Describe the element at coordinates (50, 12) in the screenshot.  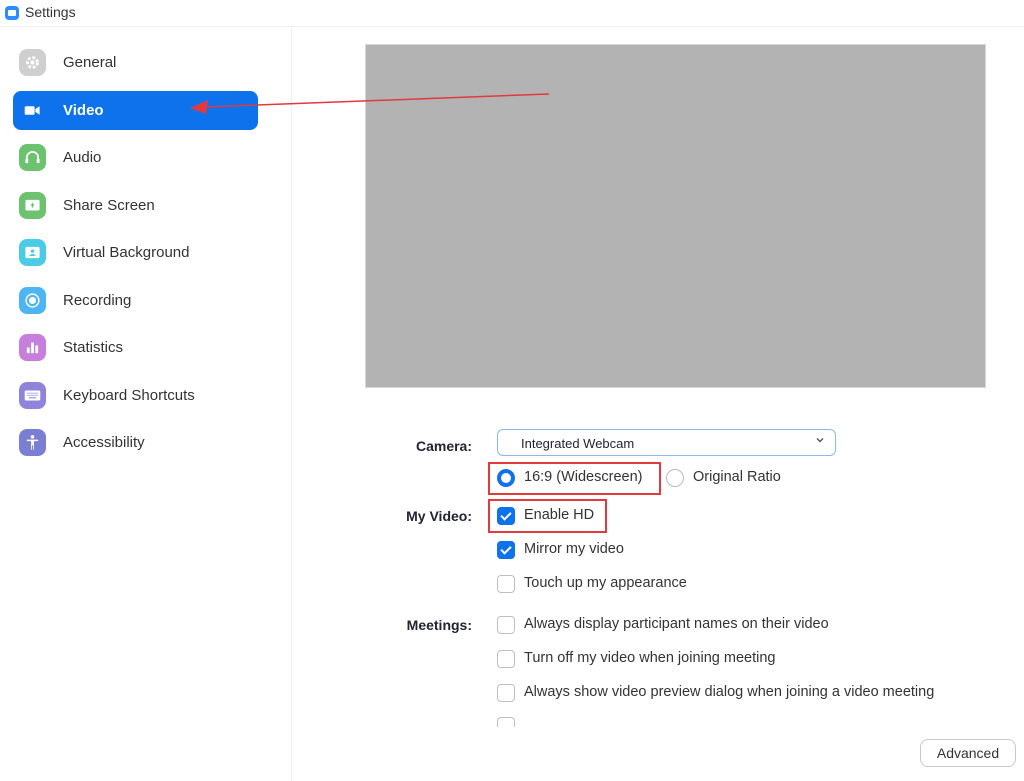
I see `window-title: Settings` at that location.